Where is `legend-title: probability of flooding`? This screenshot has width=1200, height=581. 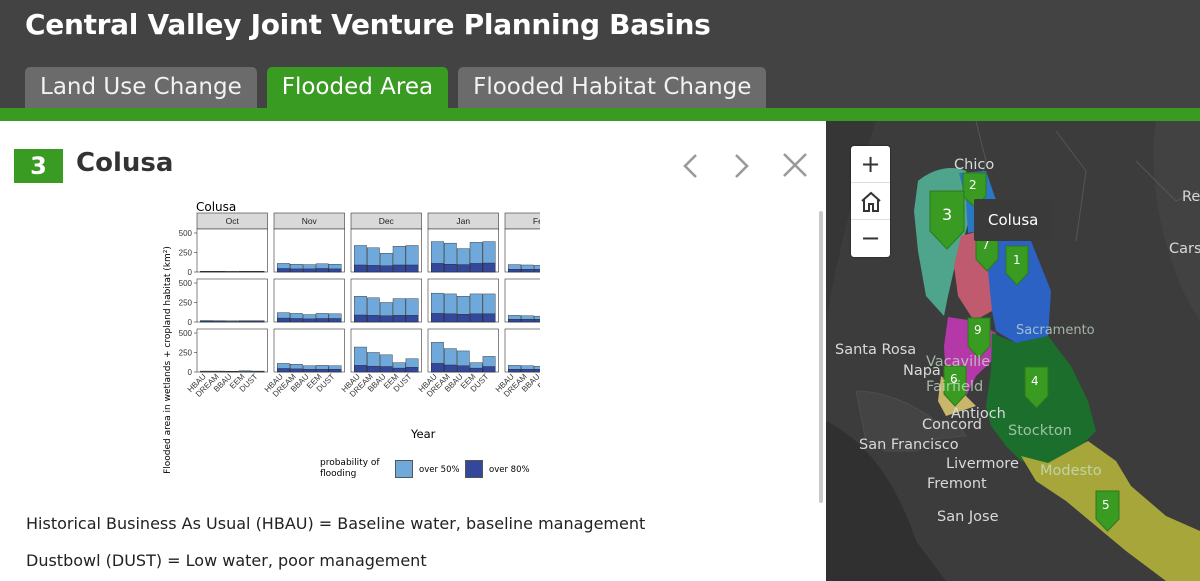
legend-title: probability of flooding is located at coordinates (350, 468).